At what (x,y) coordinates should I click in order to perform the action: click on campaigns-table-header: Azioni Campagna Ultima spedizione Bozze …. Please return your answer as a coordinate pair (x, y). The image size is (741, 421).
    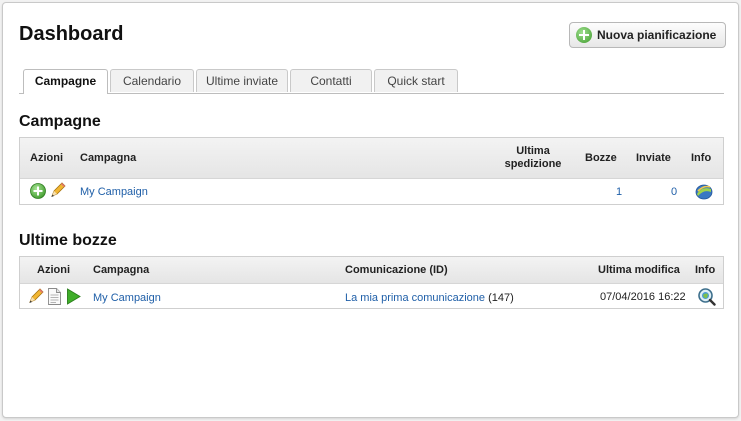
    Looking at the image, I should click on (371, 158).